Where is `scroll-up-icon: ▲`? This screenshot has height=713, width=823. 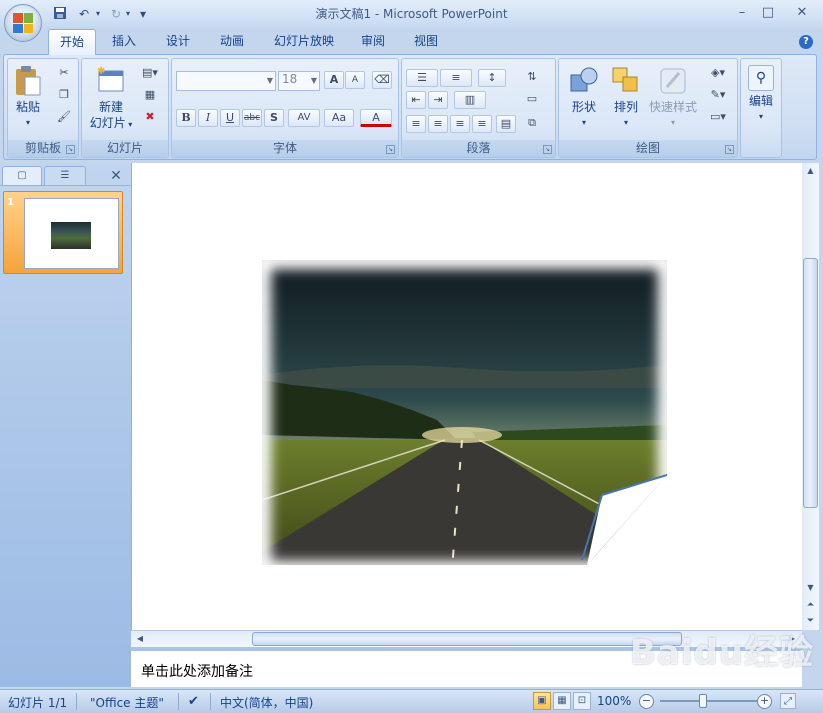 scroll-up-icon: ▲ is located at coordinates (810, 171).